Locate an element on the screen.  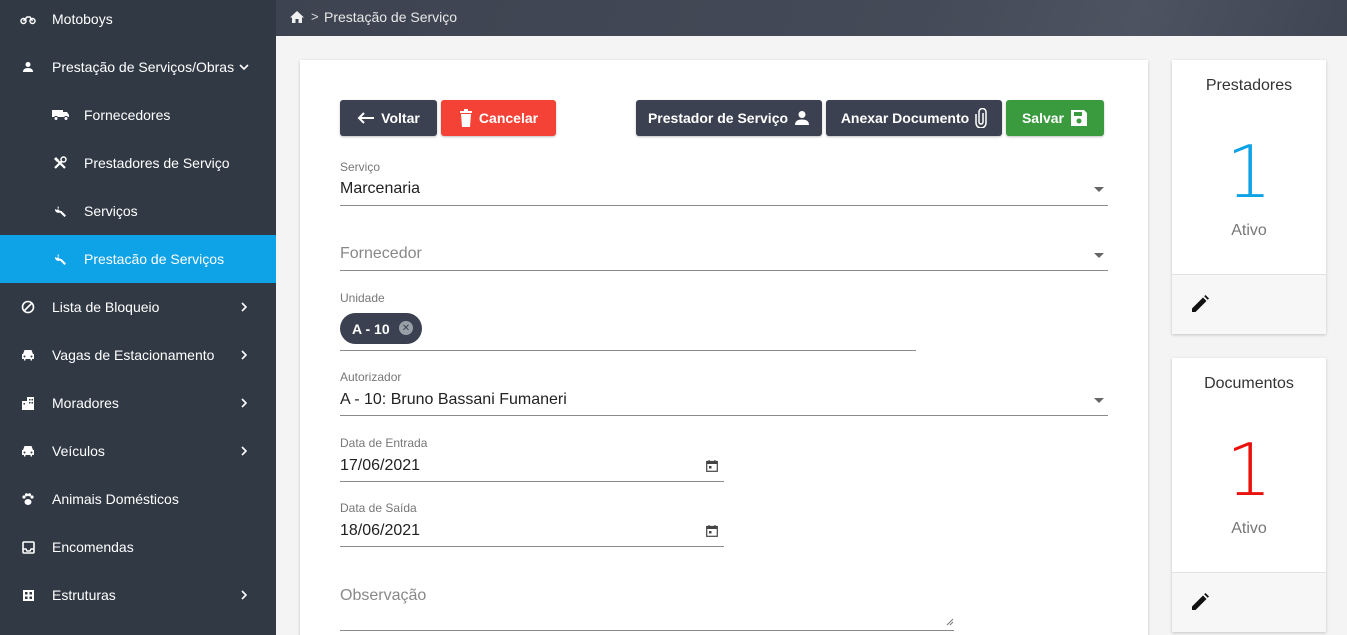
attach-document-button-label: Anexar Documento is located at coordinates (905, 118).